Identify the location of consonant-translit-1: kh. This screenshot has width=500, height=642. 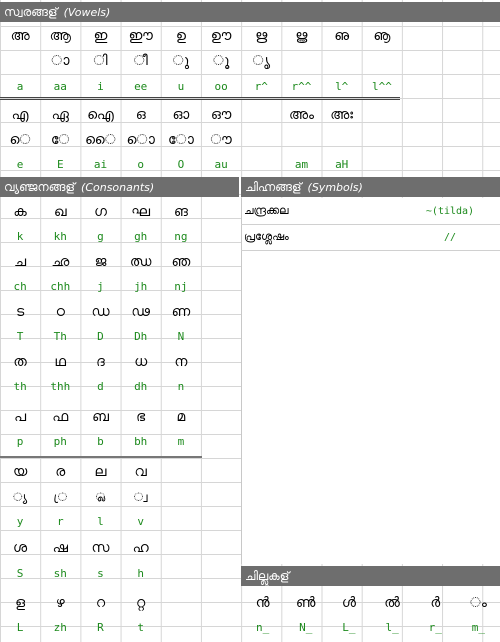
(60, 236).